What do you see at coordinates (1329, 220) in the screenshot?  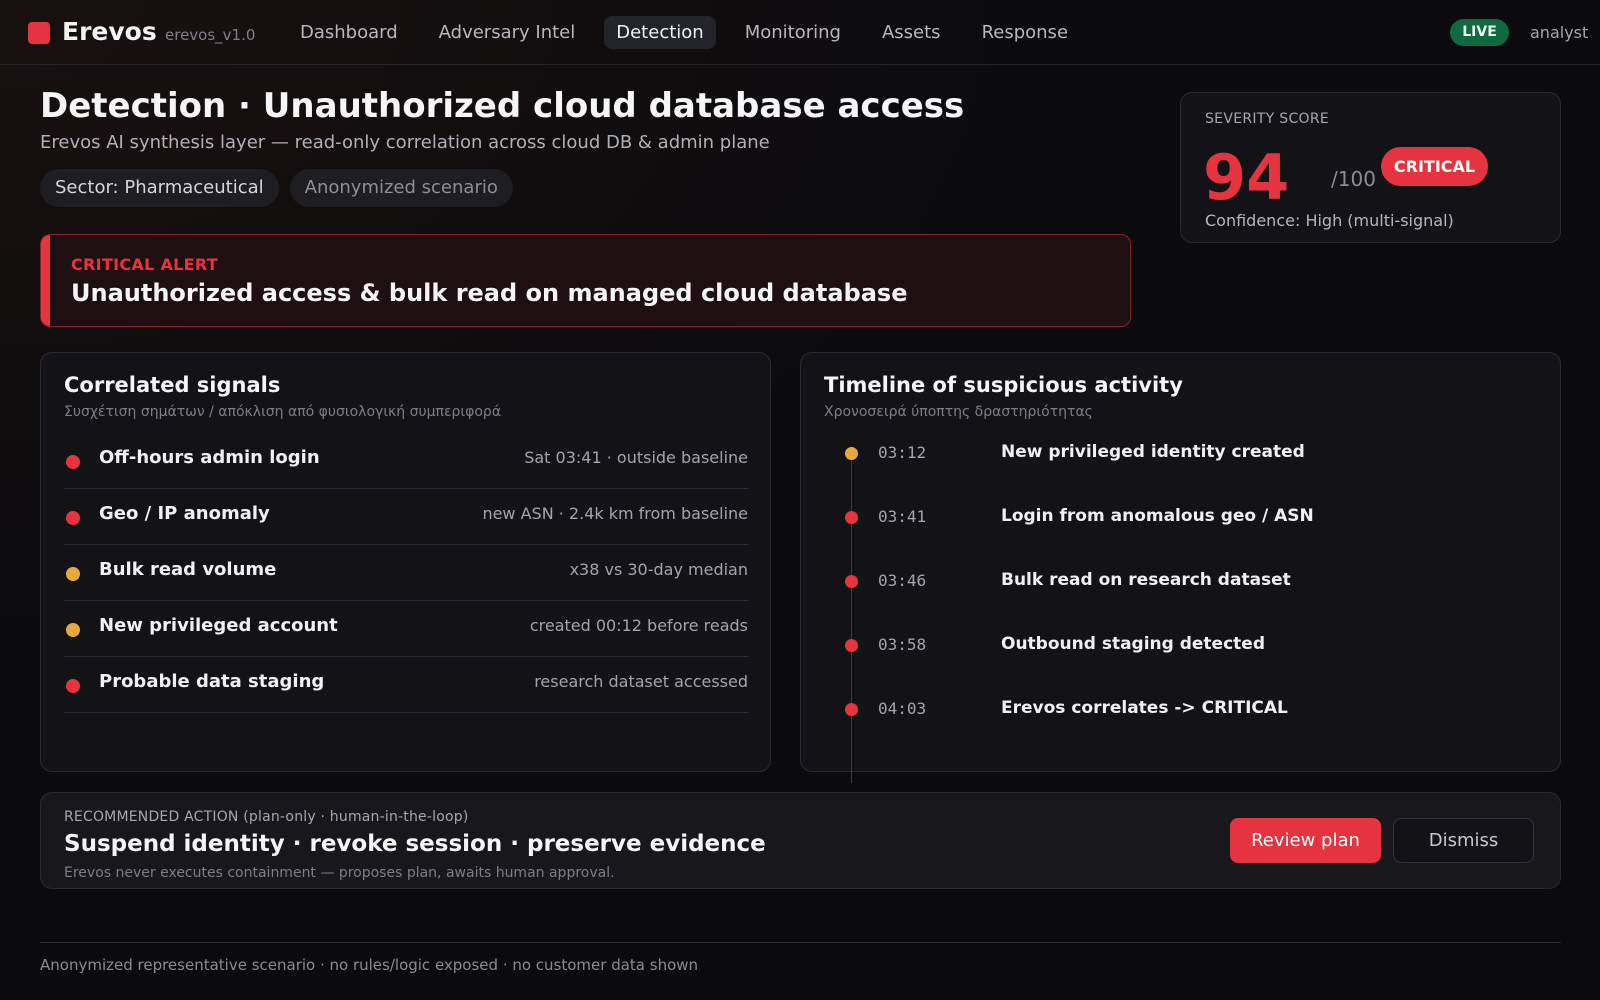 I see `severity-confidence: Confidence: High (multi-signal)` at bounding box center [1329, 220].